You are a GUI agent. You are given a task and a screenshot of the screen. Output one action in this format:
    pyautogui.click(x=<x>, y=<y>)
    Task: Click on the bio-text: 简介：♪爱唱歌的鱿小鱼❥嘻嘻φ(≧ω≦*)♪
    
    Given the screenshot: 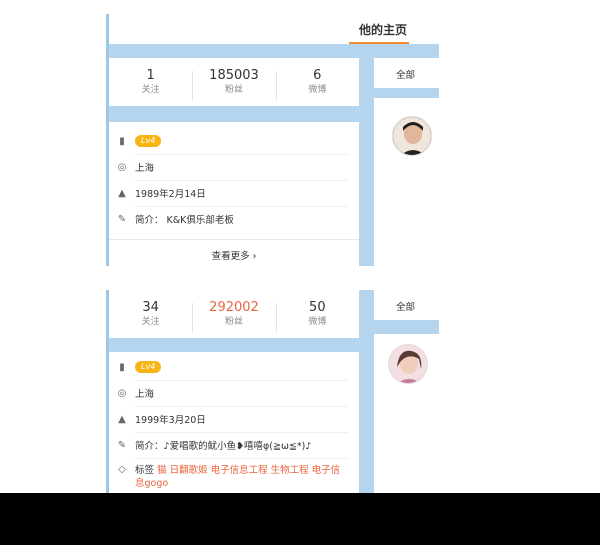 What is the action you would take?
    pyautogui.click(x=223, y=446)
    